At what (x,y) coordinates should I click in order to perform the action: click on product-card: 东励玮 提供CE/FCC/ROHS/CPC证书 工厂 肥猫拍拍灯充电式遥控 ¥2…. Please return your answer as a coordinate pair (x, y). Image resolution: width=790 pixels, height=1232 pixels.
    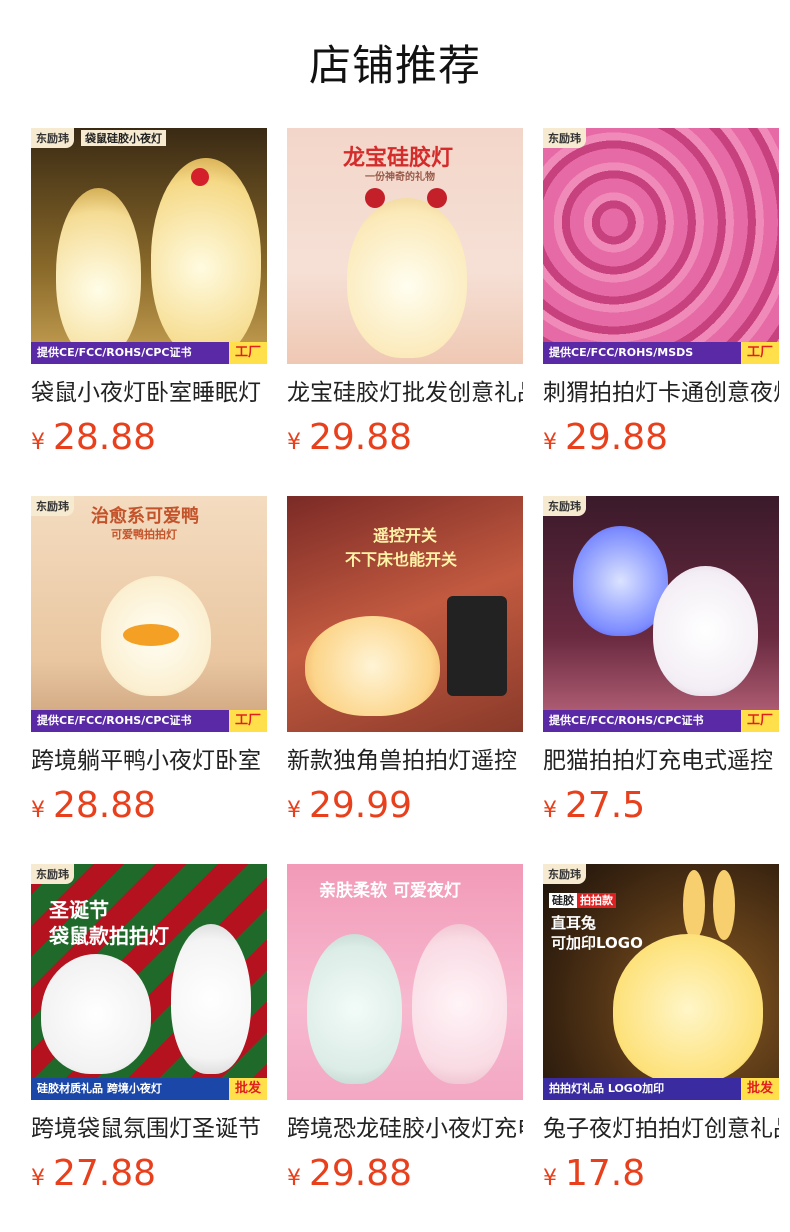
    Looking at the image, I should click on (661, 662).